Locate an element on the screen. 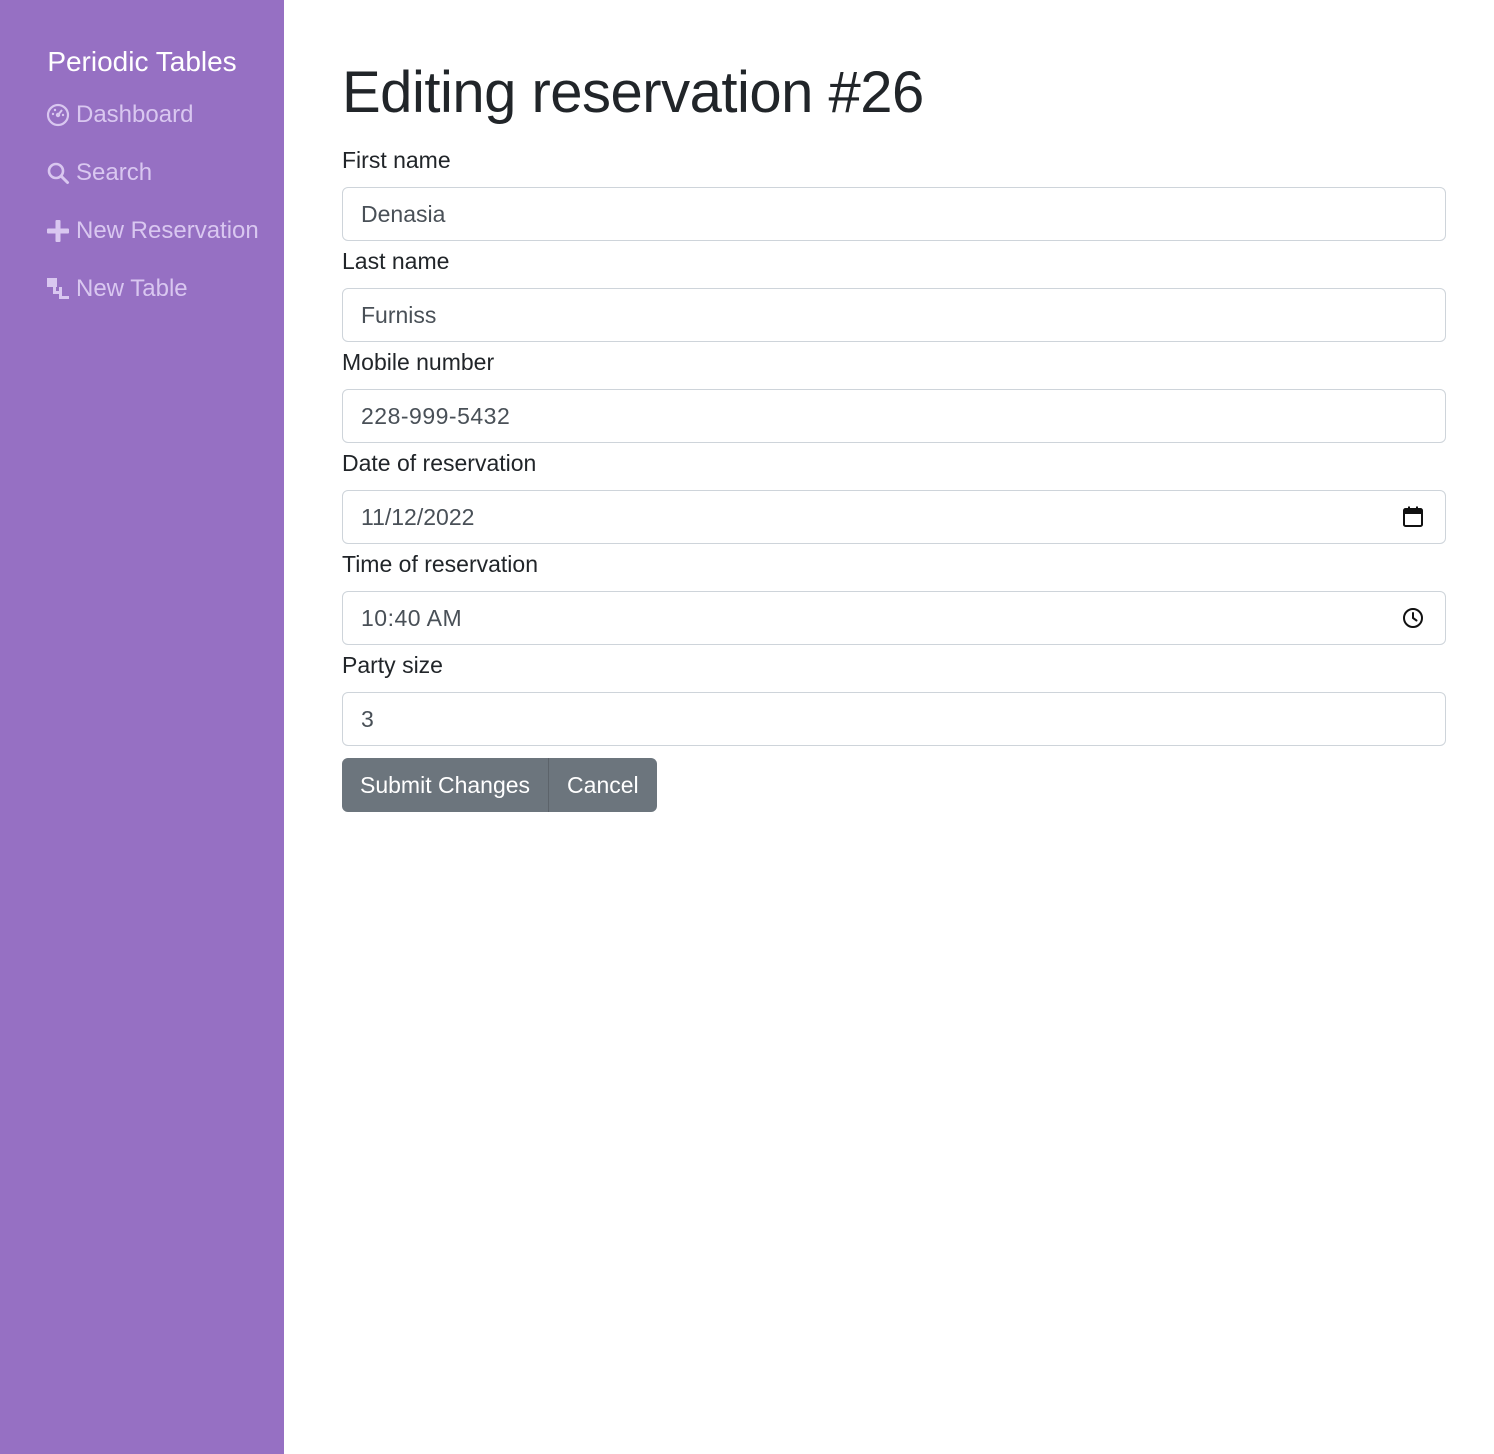 The image size is (1494, 1454). dashboard-icon is located at coordinates (58, 115).